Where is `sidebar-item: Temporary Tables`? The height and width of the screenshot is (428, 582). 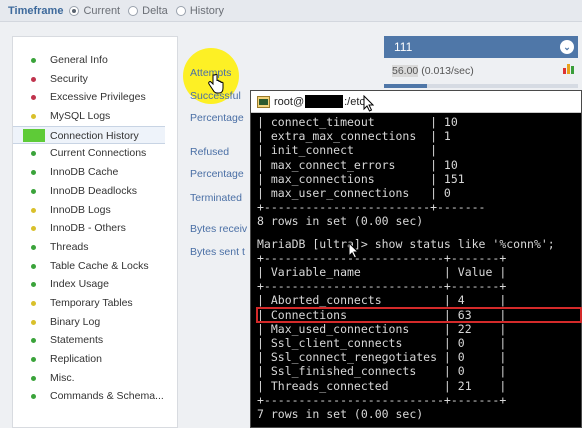
sidebar-item: Temporary Tables is located at coordinates (95, 303).